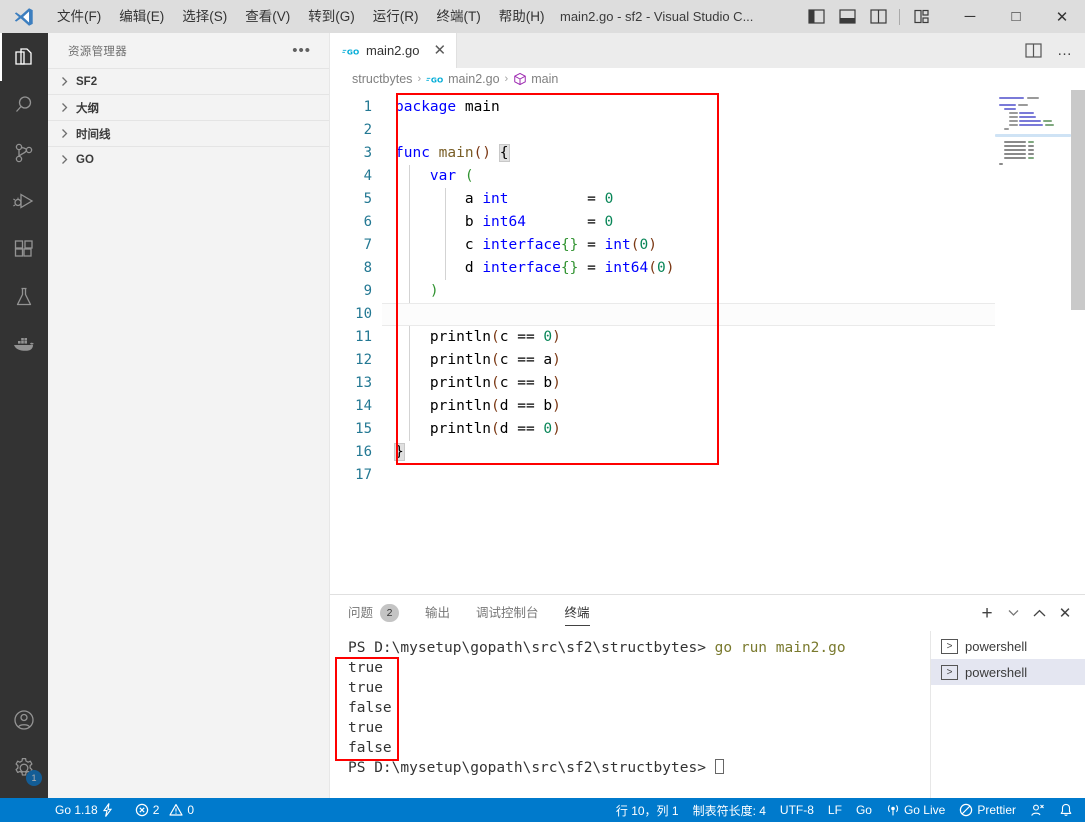 Image resolution: width=1085 pixels, height=822 pixels. What do you see at coordinates (390, 613) in the screenshot?
I see `problems-badge: 2` at bounding box center [390, 613].